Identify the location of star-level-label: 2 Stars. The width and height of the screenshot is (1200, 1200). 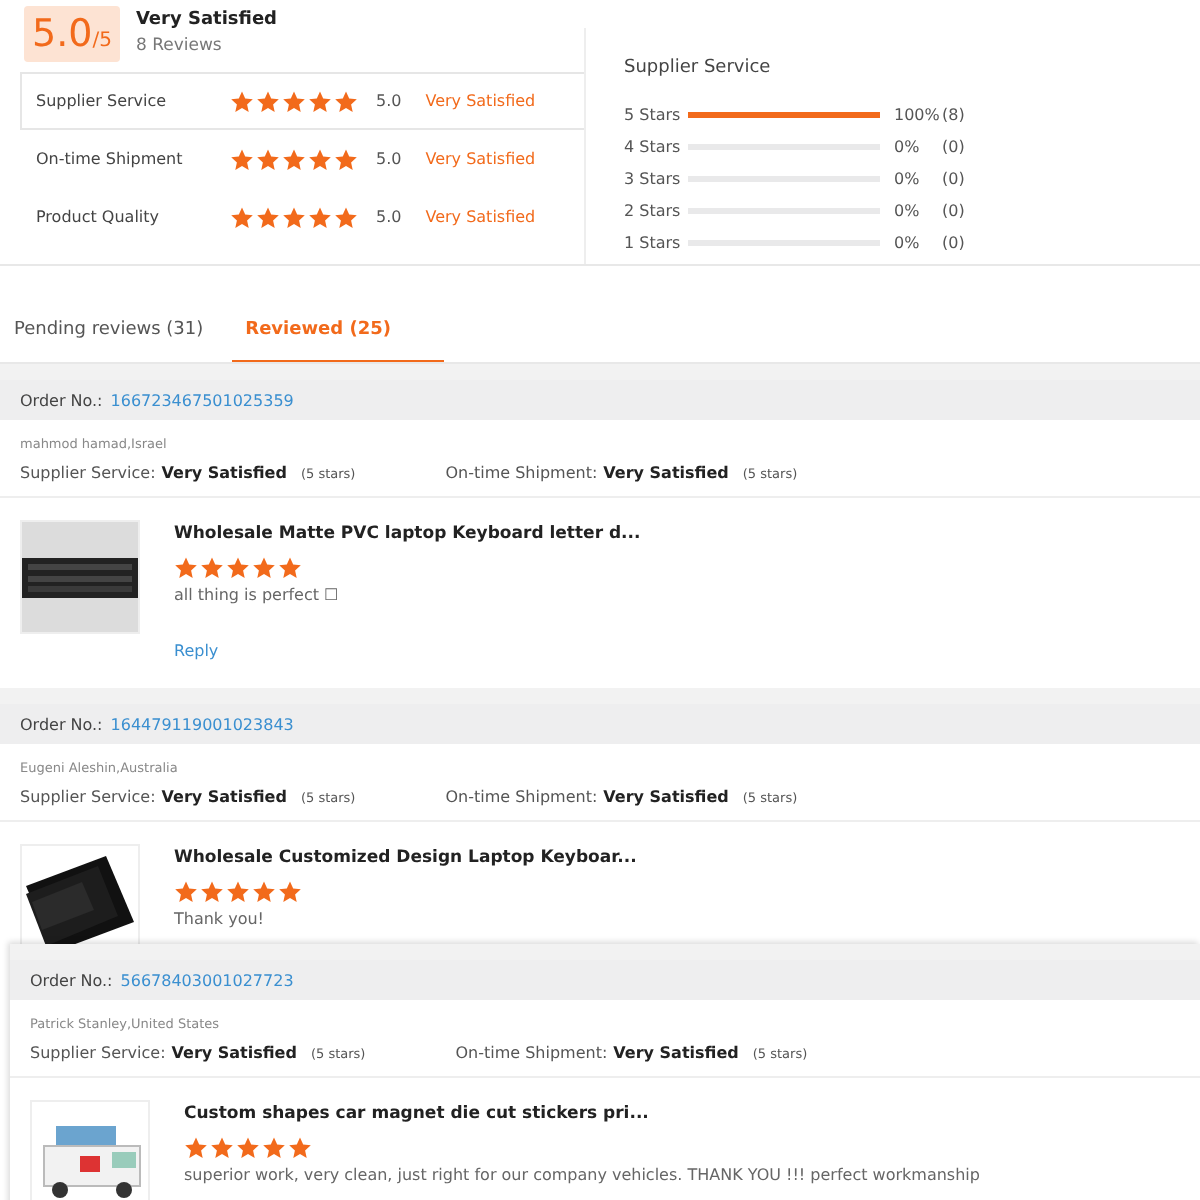
(653, 210).